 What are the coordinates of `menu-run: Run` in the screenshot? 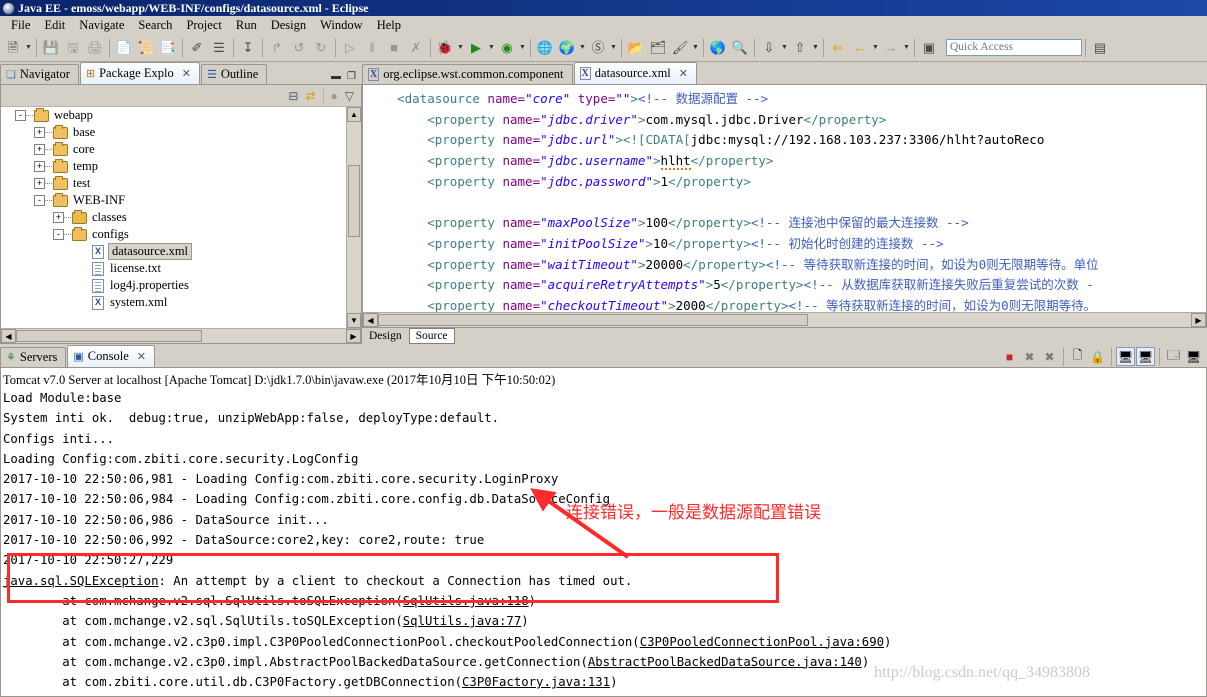 It's located at (246, 25).